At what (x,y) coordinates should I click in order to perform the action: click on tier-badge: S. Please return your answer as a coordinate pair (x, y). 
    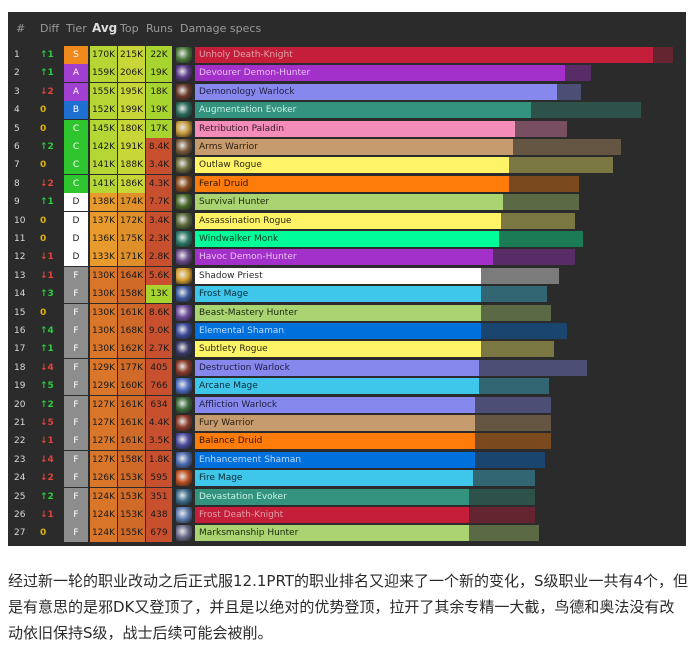
    Looking at the image, I should click on (76, 55).